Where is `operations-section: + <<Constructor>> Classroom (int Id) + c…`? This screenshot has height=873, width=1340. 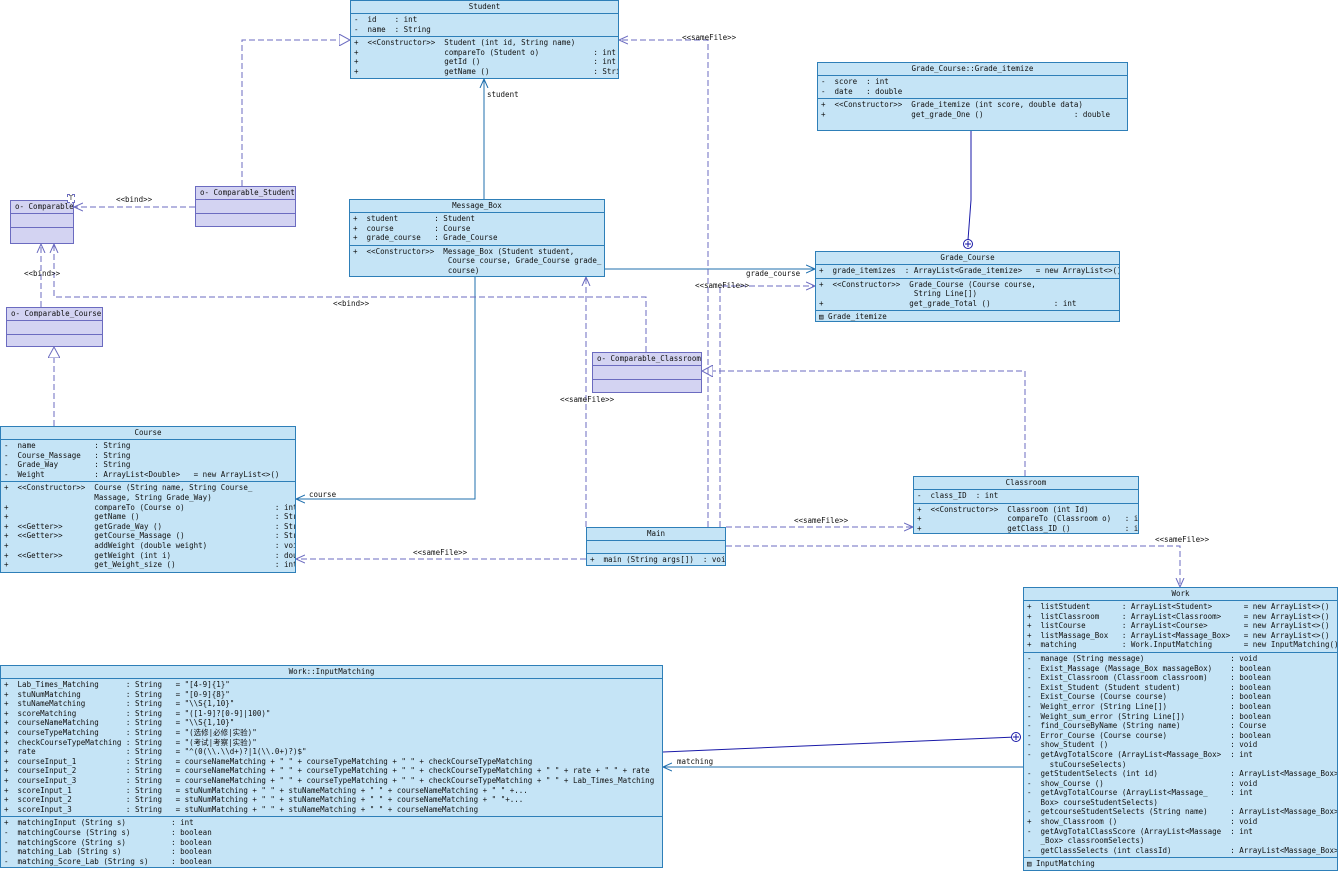
operations-section: + <<Constructor>> Classroom (int Id) + c… is located at coordinates (1026, 518).